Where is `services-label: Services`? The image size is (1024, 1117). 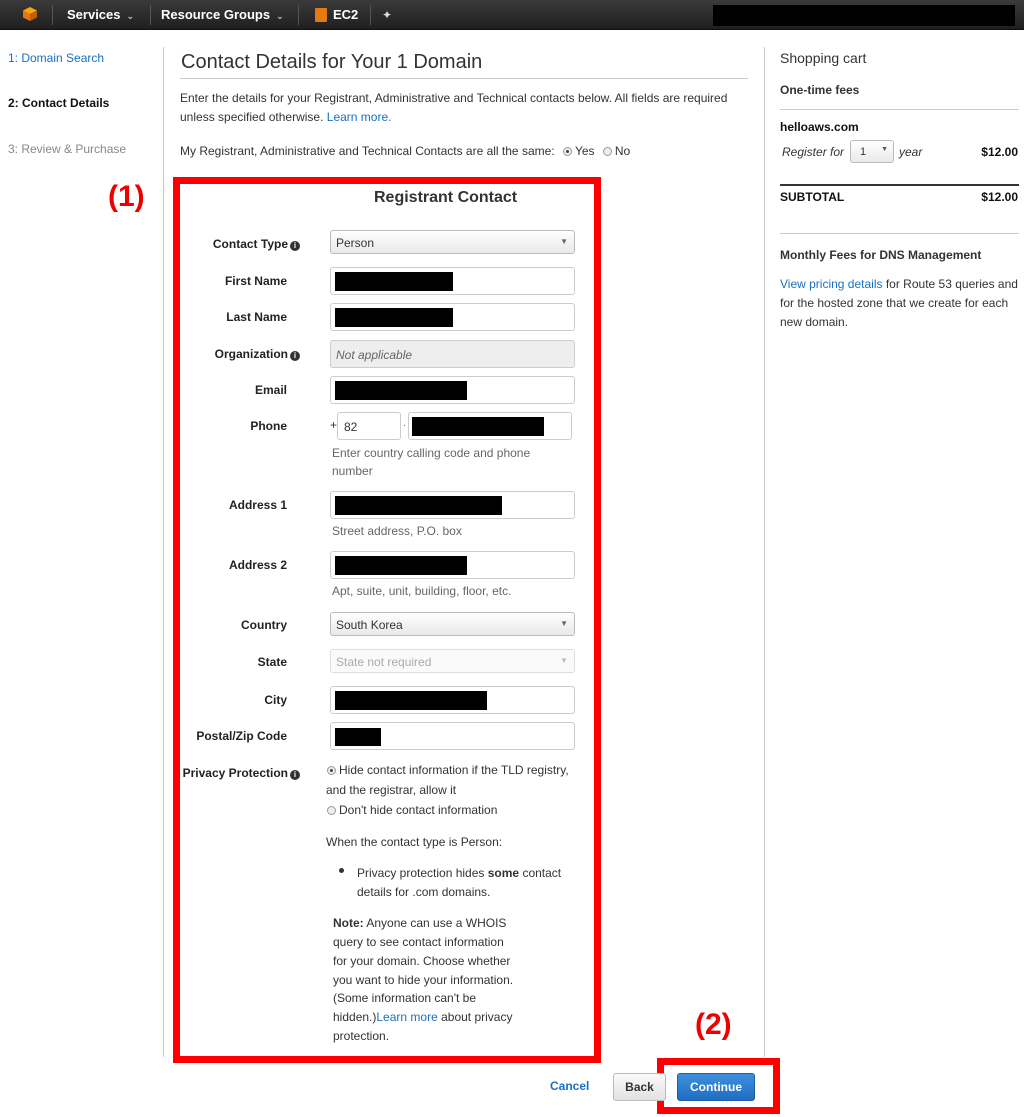
services-label: Services is located at coordinates (94, 14).